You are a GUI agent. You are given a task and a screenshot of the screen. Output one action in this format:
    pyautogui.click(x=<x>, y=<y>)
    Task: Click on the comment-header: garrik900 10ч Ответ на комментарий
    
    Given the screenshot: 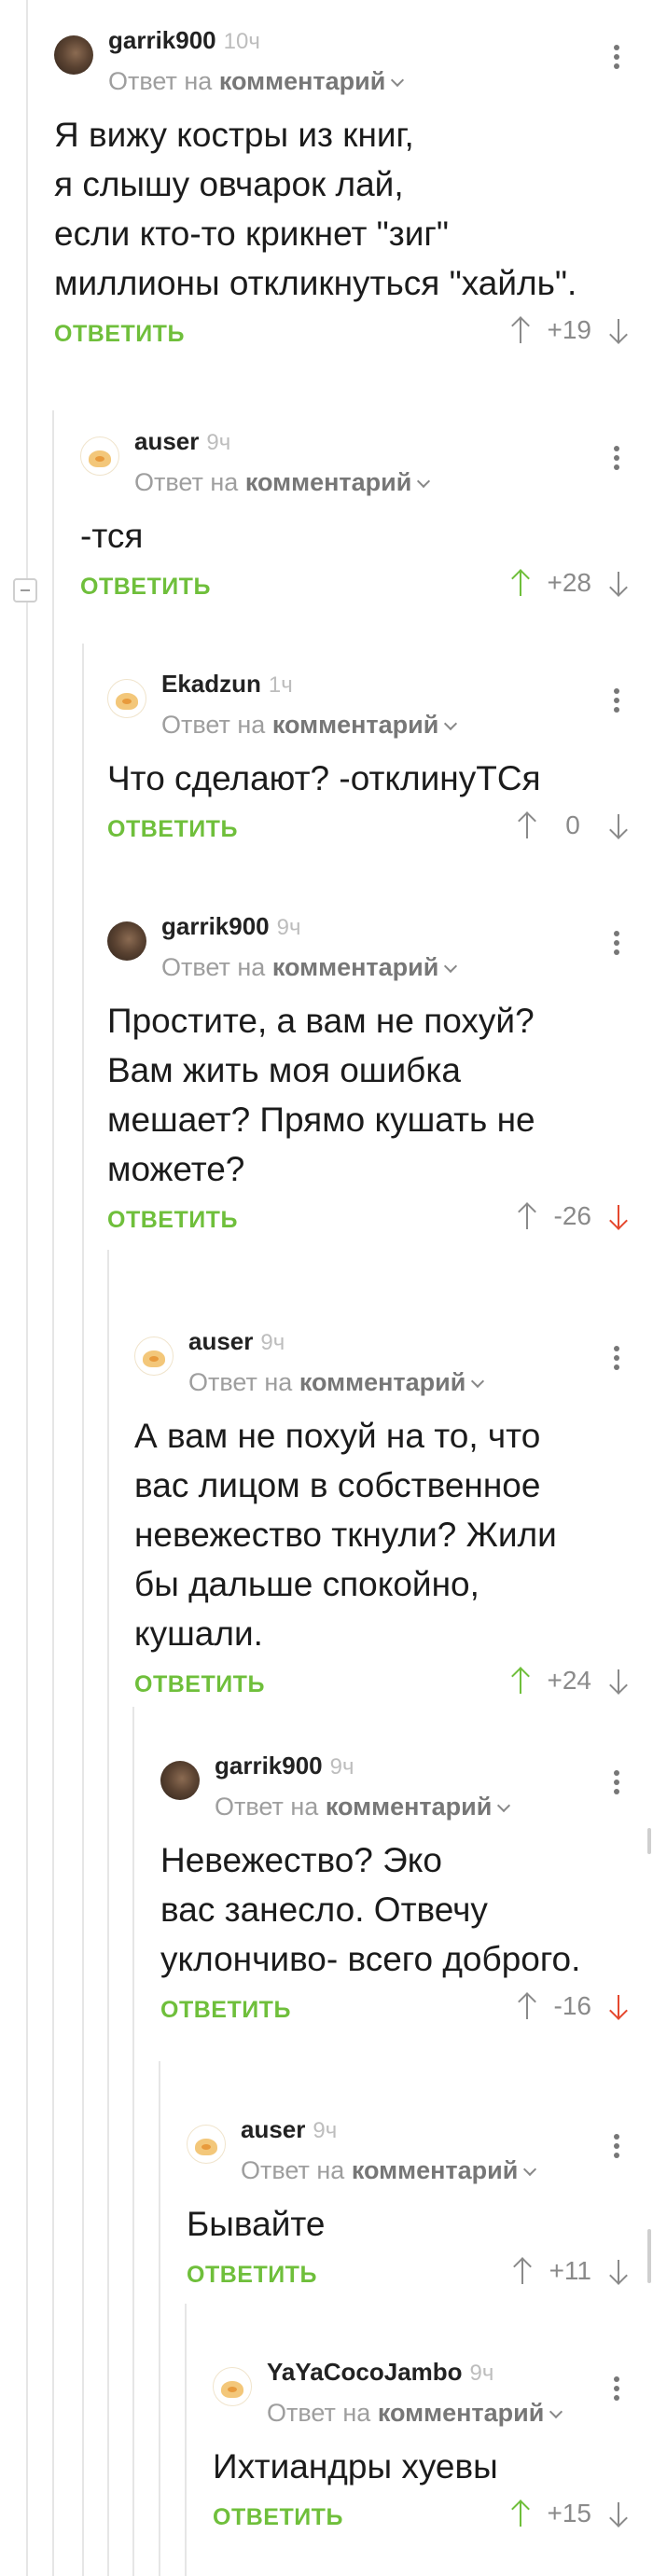 What is the action you would take?
    pyautogui.click(x=353, y=47)
    